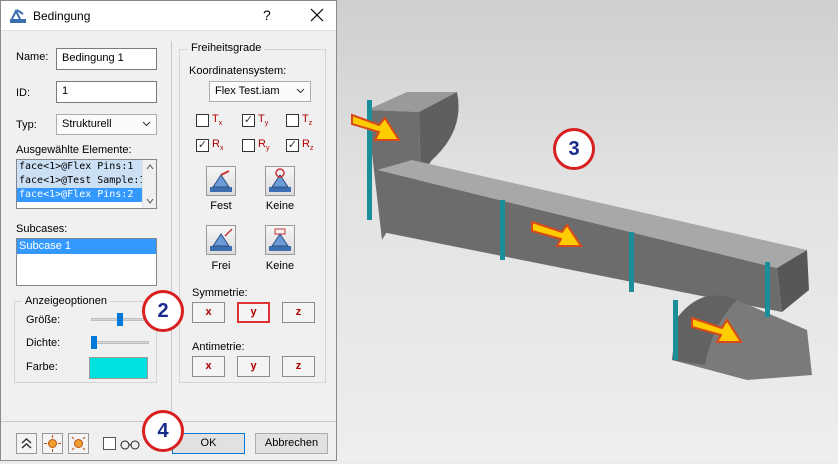 The width and height of the screenshot is (838, 464). I want to click on name-label: Name:, so click(32, 57).